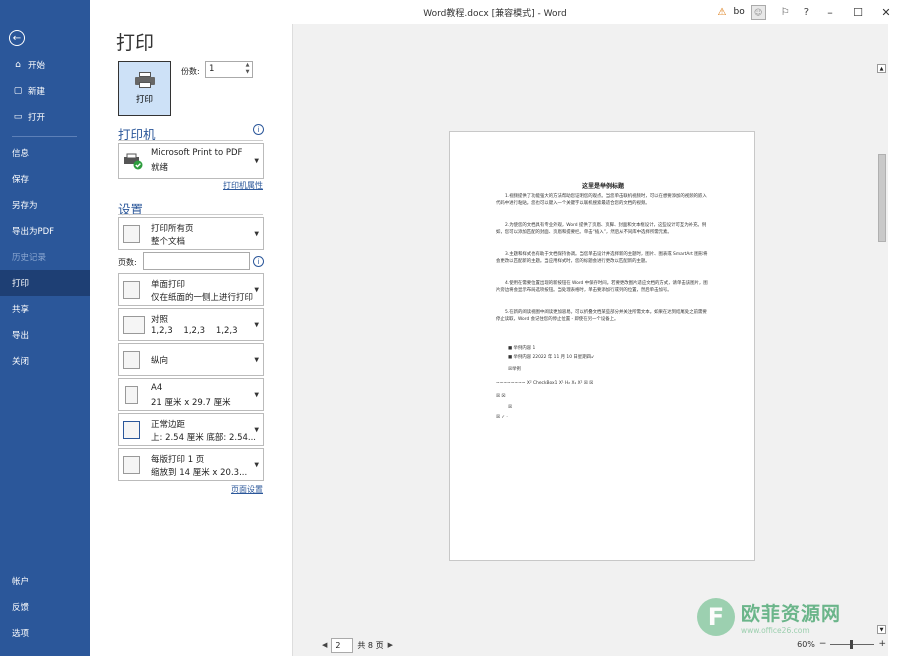  What do you see at coordinates (45, 117) in the screenshot?
I see `sidebar-item-open: ▭ 打开` at bounding box center [45, 117].